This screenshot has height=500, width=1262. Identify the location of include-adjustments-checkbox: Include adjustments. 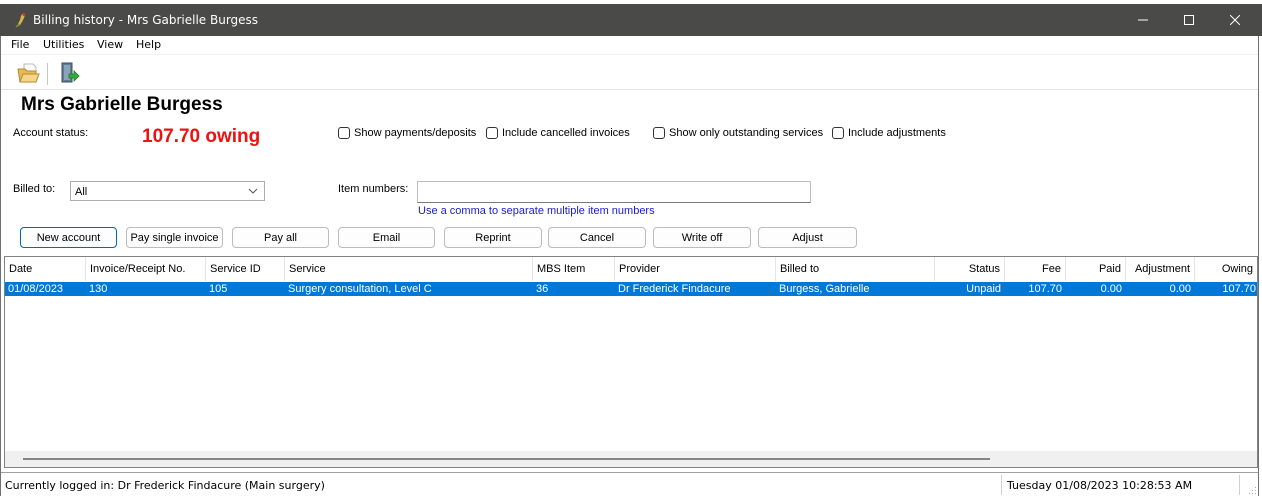
(889, 133).